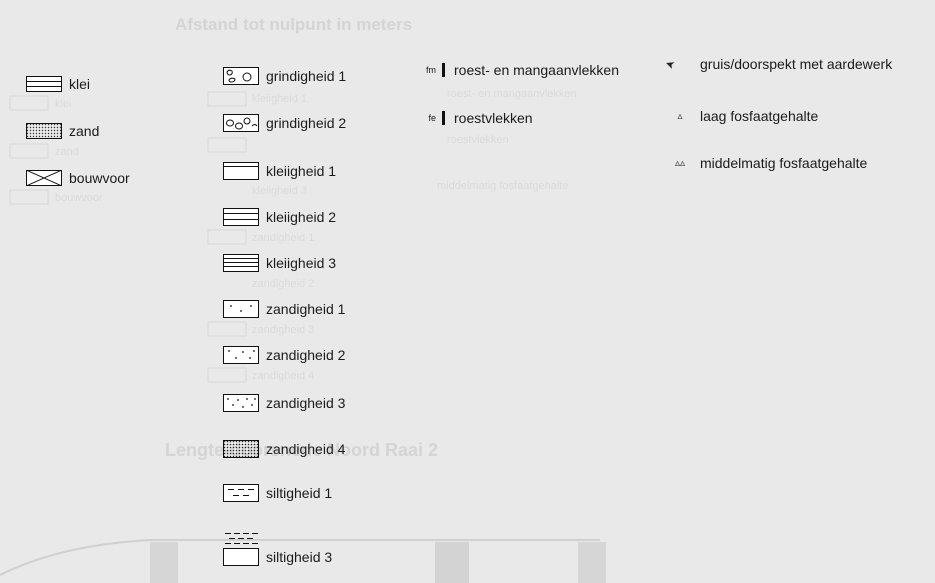 This screenshot has height=583, width=935. I want to click on legend-label: kleiigheid 2, so click(301, 217).